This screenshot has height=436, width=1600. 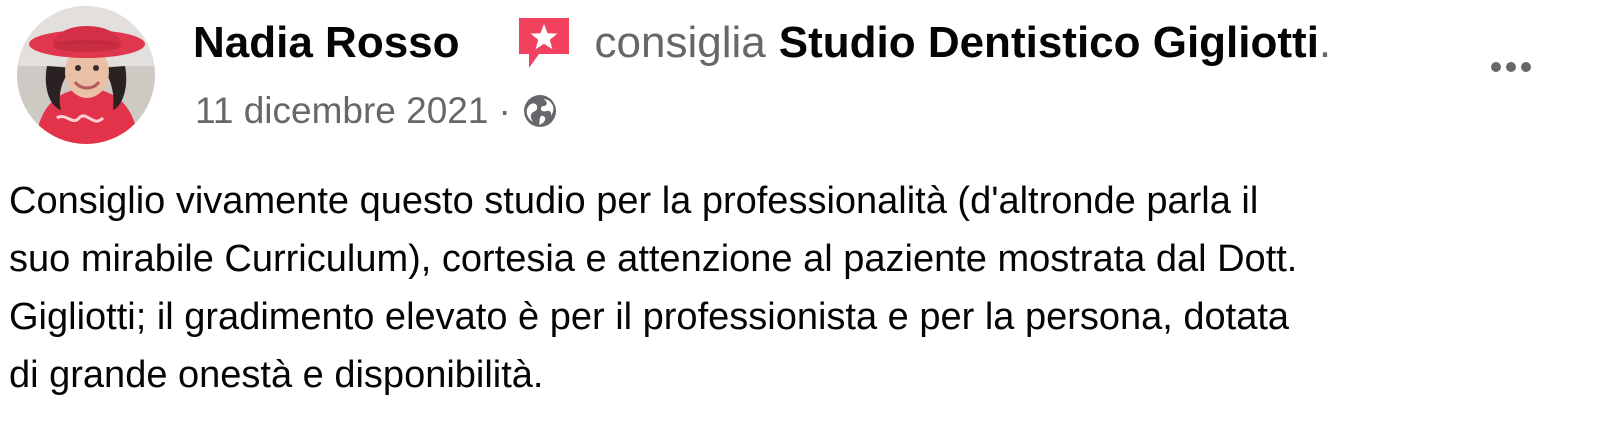 I want to click on recommendation-star-icon, so click(x=544, y=43).